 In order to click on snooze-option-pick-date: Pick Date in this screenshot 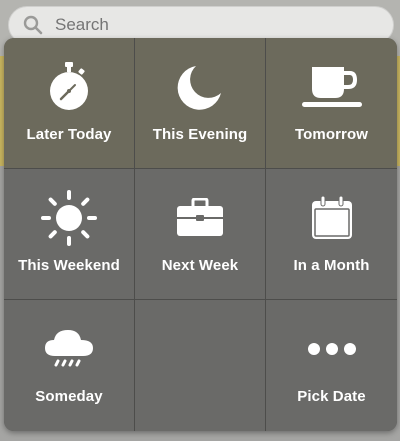, I will do `click(331, 365)`.